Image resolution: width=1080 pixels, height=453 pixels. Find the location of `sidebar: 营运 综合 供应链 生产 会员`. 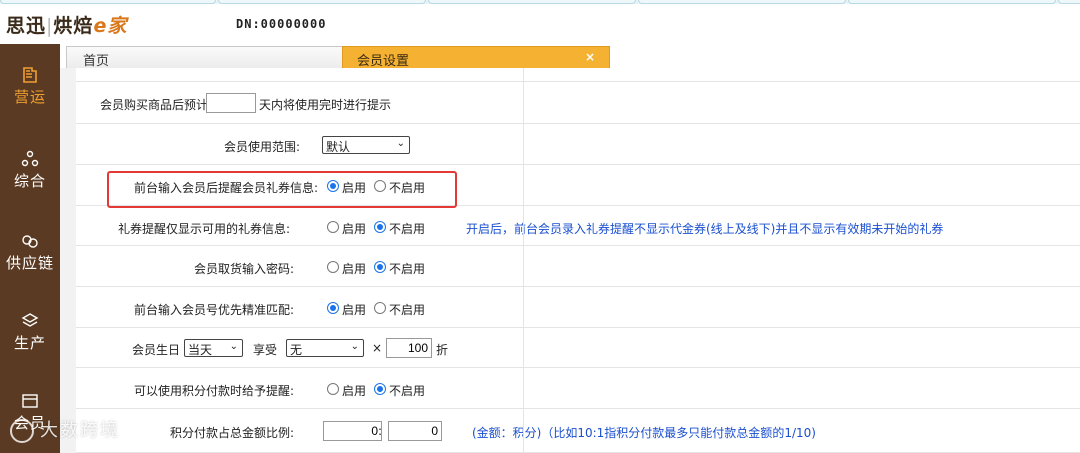

sidebar: 营运 综合 供应链 生产 会员 is located at coordinates (30, 248).